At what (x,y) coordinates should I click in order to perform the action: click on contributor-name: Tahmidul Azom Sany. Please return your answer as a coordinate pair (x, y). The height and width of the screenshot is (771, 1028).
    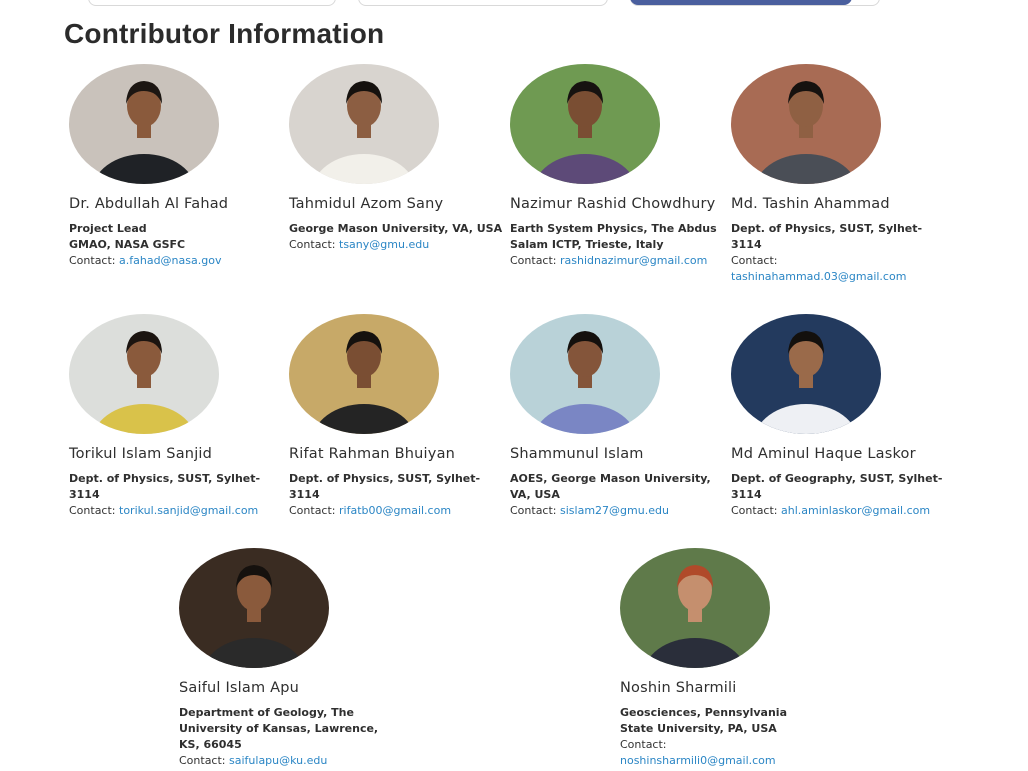
    Looking at the image, I should click on (366, 204).